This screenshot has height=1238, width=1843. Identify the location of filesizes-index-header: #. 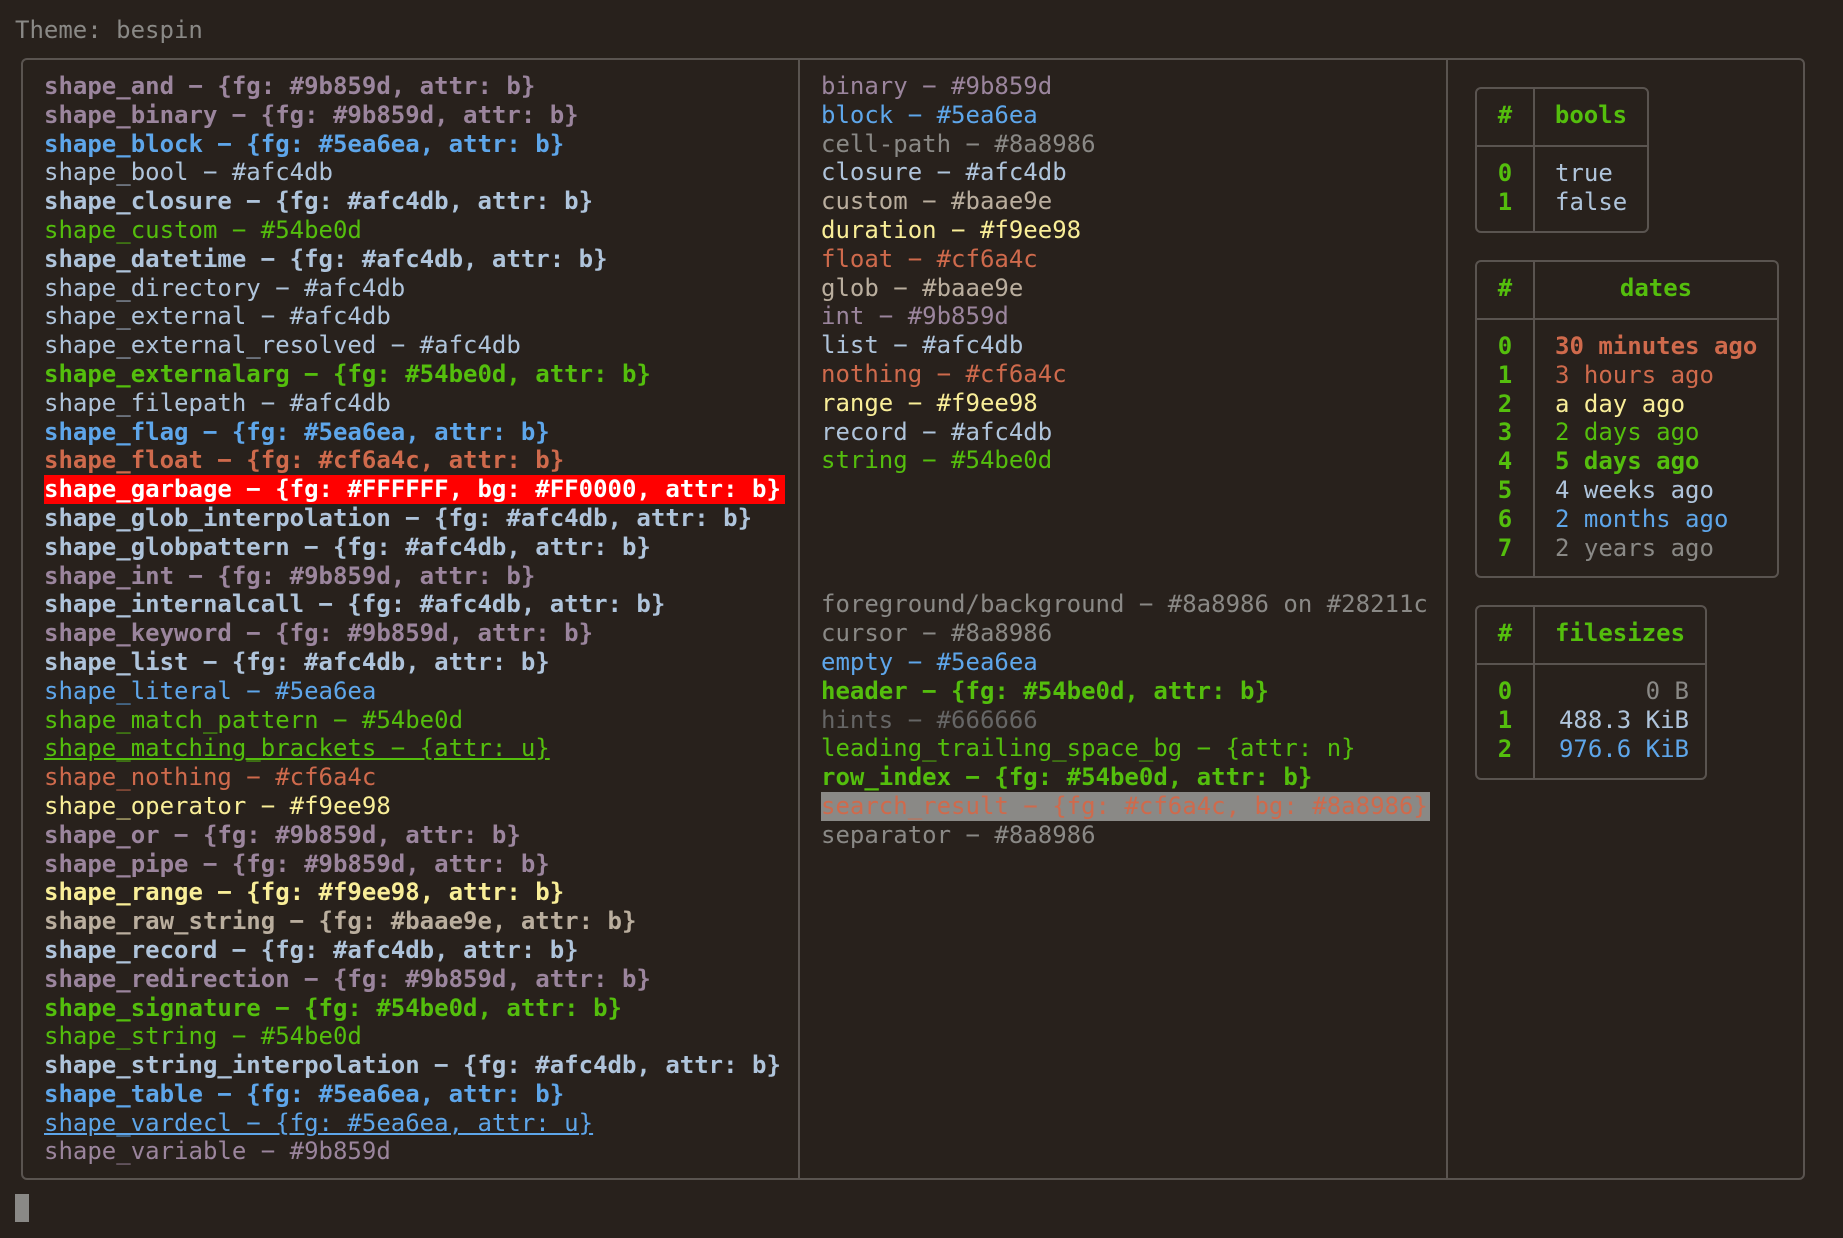
(1505, 633).